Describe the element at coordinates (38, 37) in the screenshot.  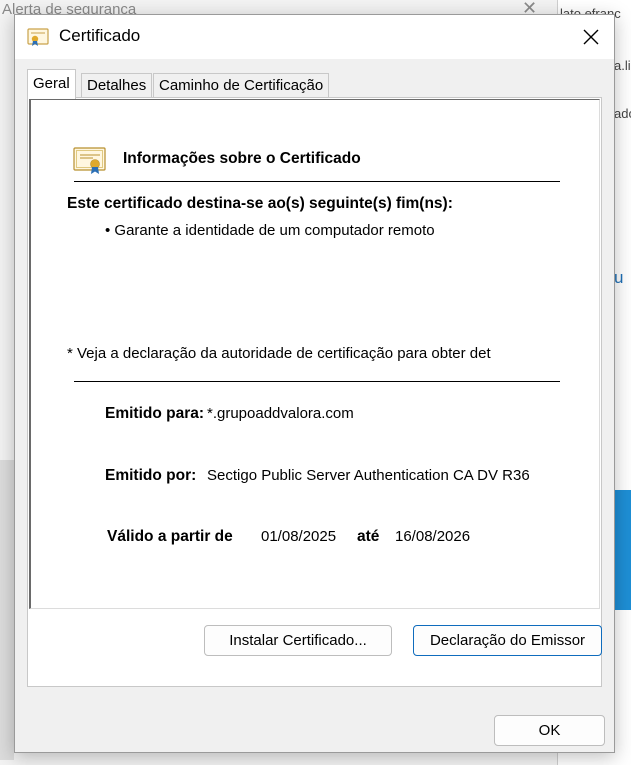
I see `certificate-icon` at that location.